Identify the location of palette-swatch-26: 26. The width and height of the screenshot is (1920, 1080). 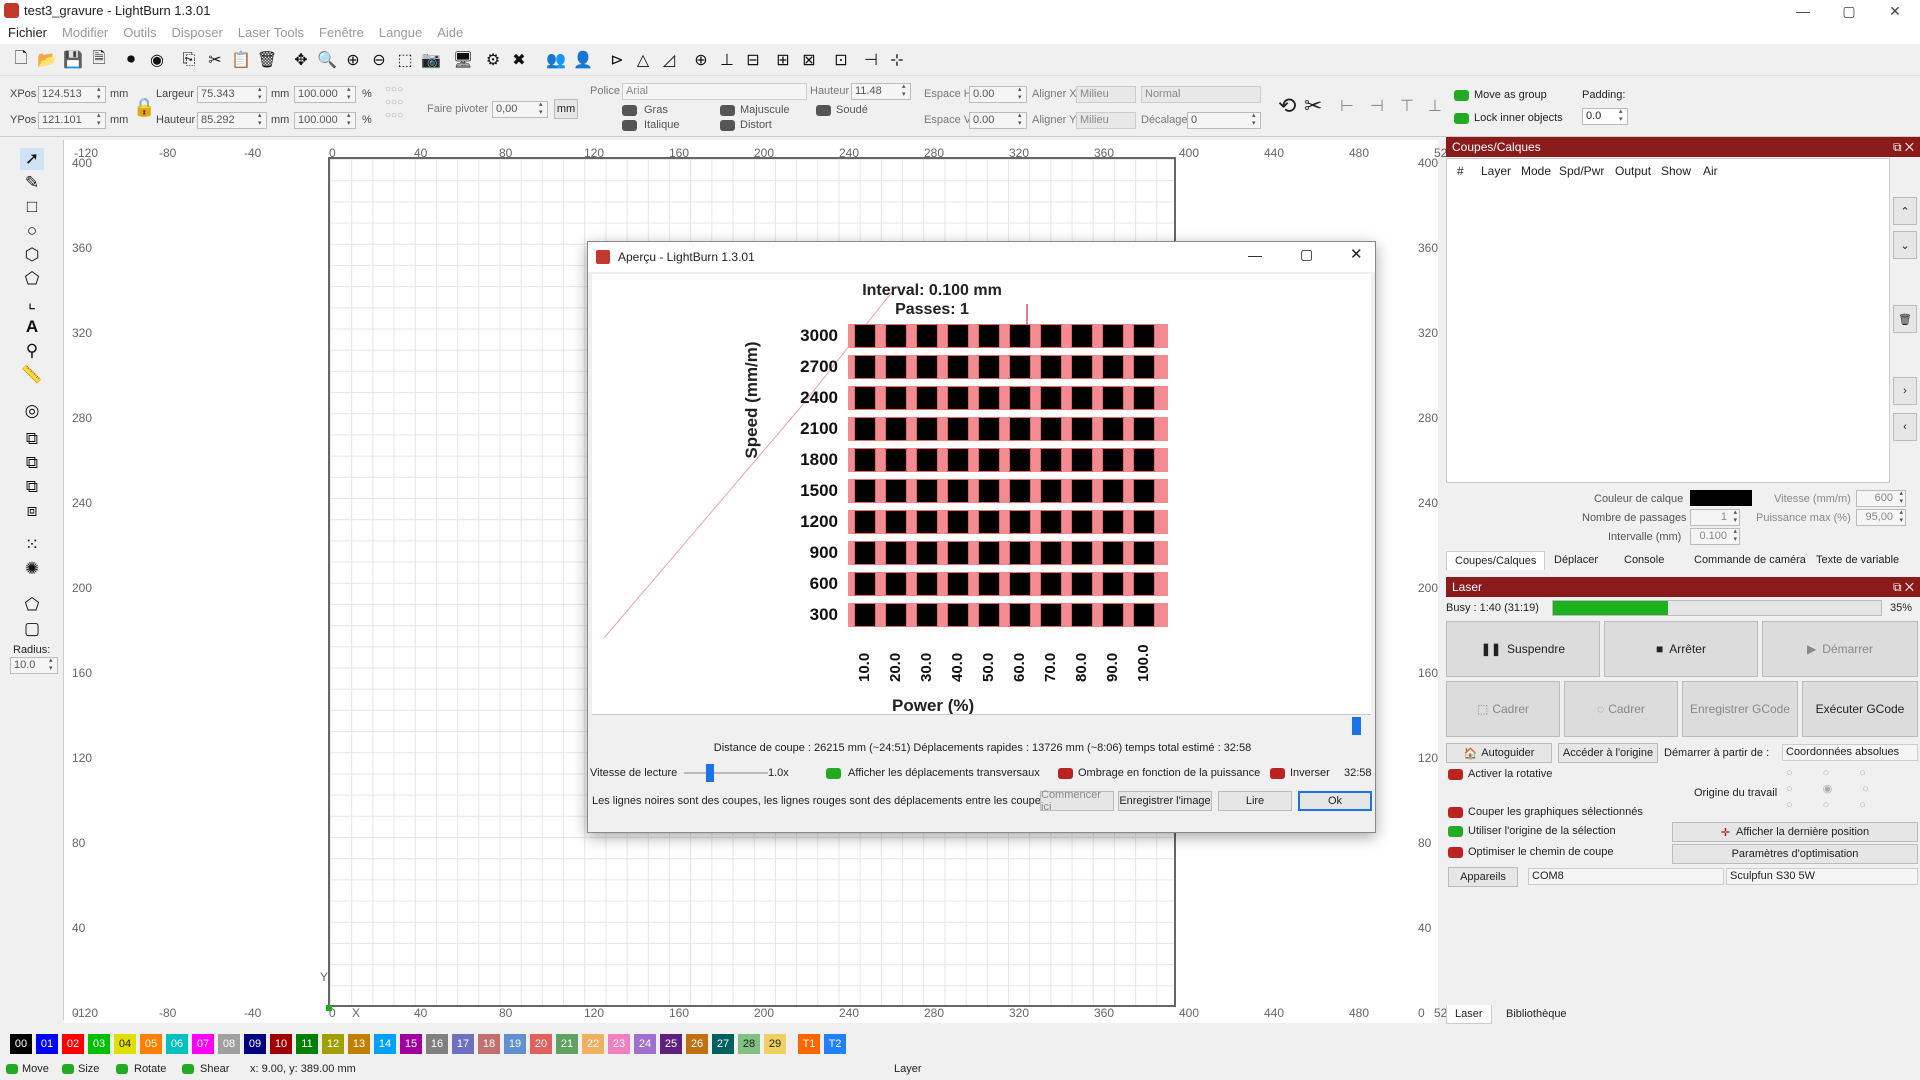
(697, 1044).